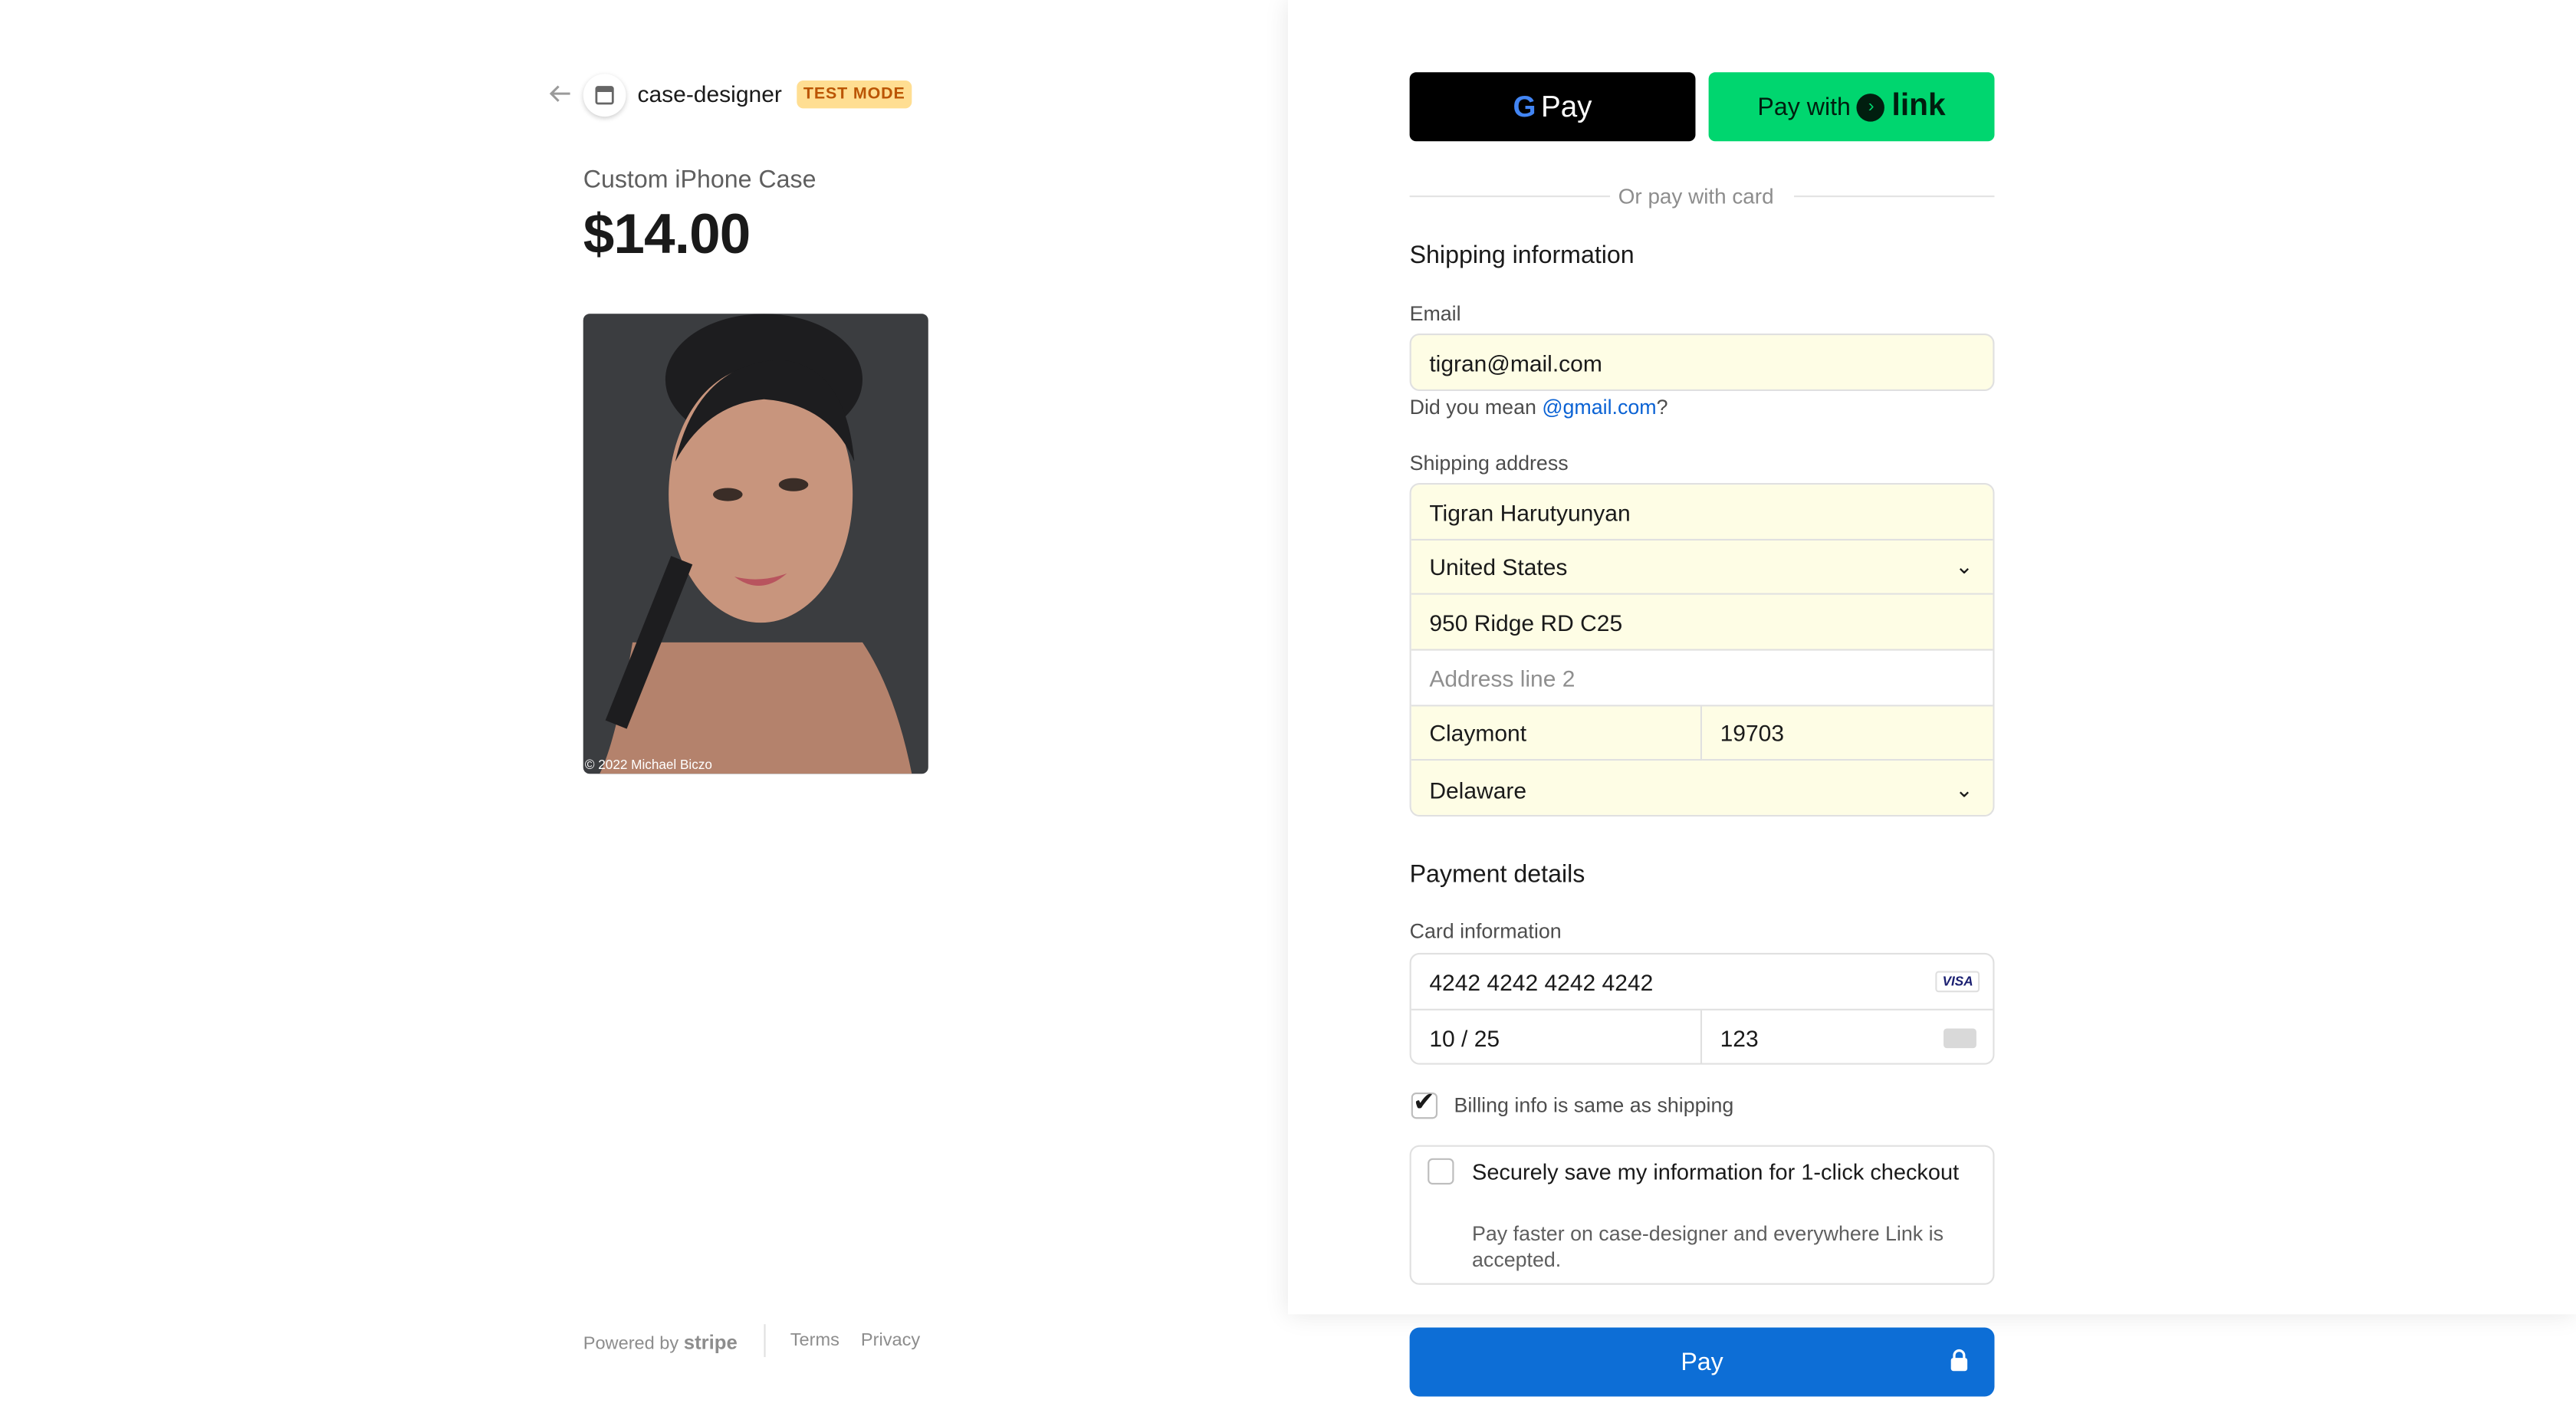 Image resolution: width=2576 pixels, height=1413 pixels. I want to click on divider-line-left, so click(1510, 197).